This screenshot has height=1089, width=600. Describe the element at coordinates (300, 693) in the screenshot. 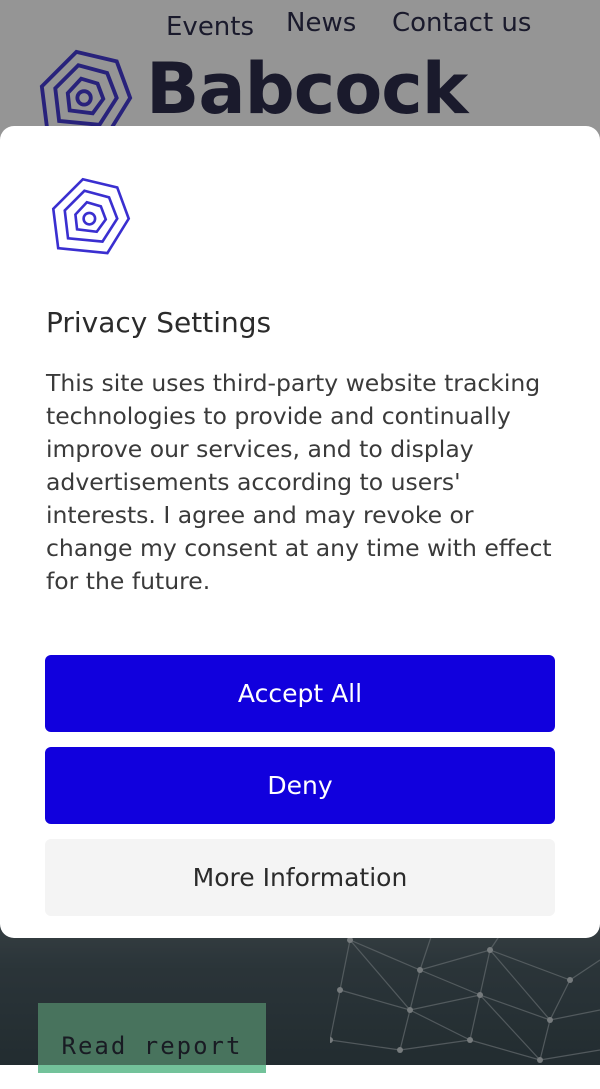

I see `accept-all-button: Accept All` at that location.